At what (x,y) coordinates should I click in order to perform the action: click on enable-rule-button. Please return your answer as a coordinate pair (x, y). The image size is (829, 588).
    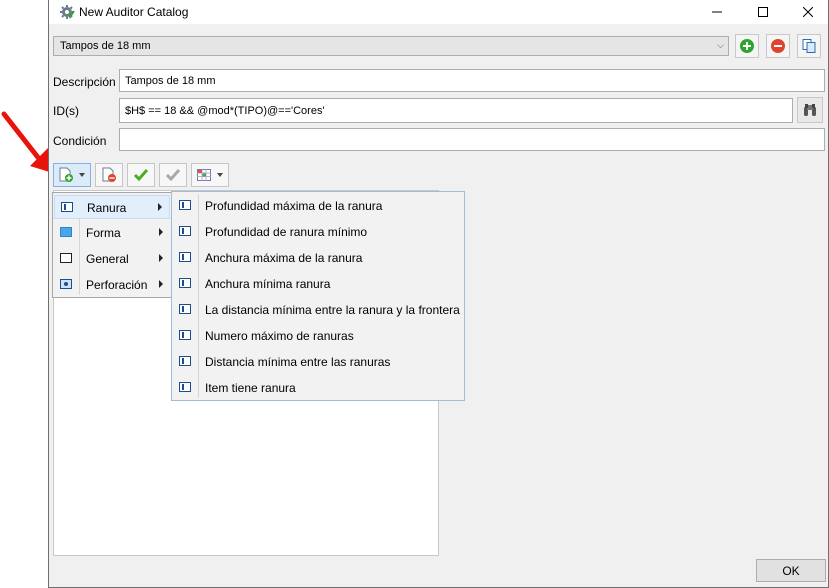
    Looking at the image, I should click on (141, 175).